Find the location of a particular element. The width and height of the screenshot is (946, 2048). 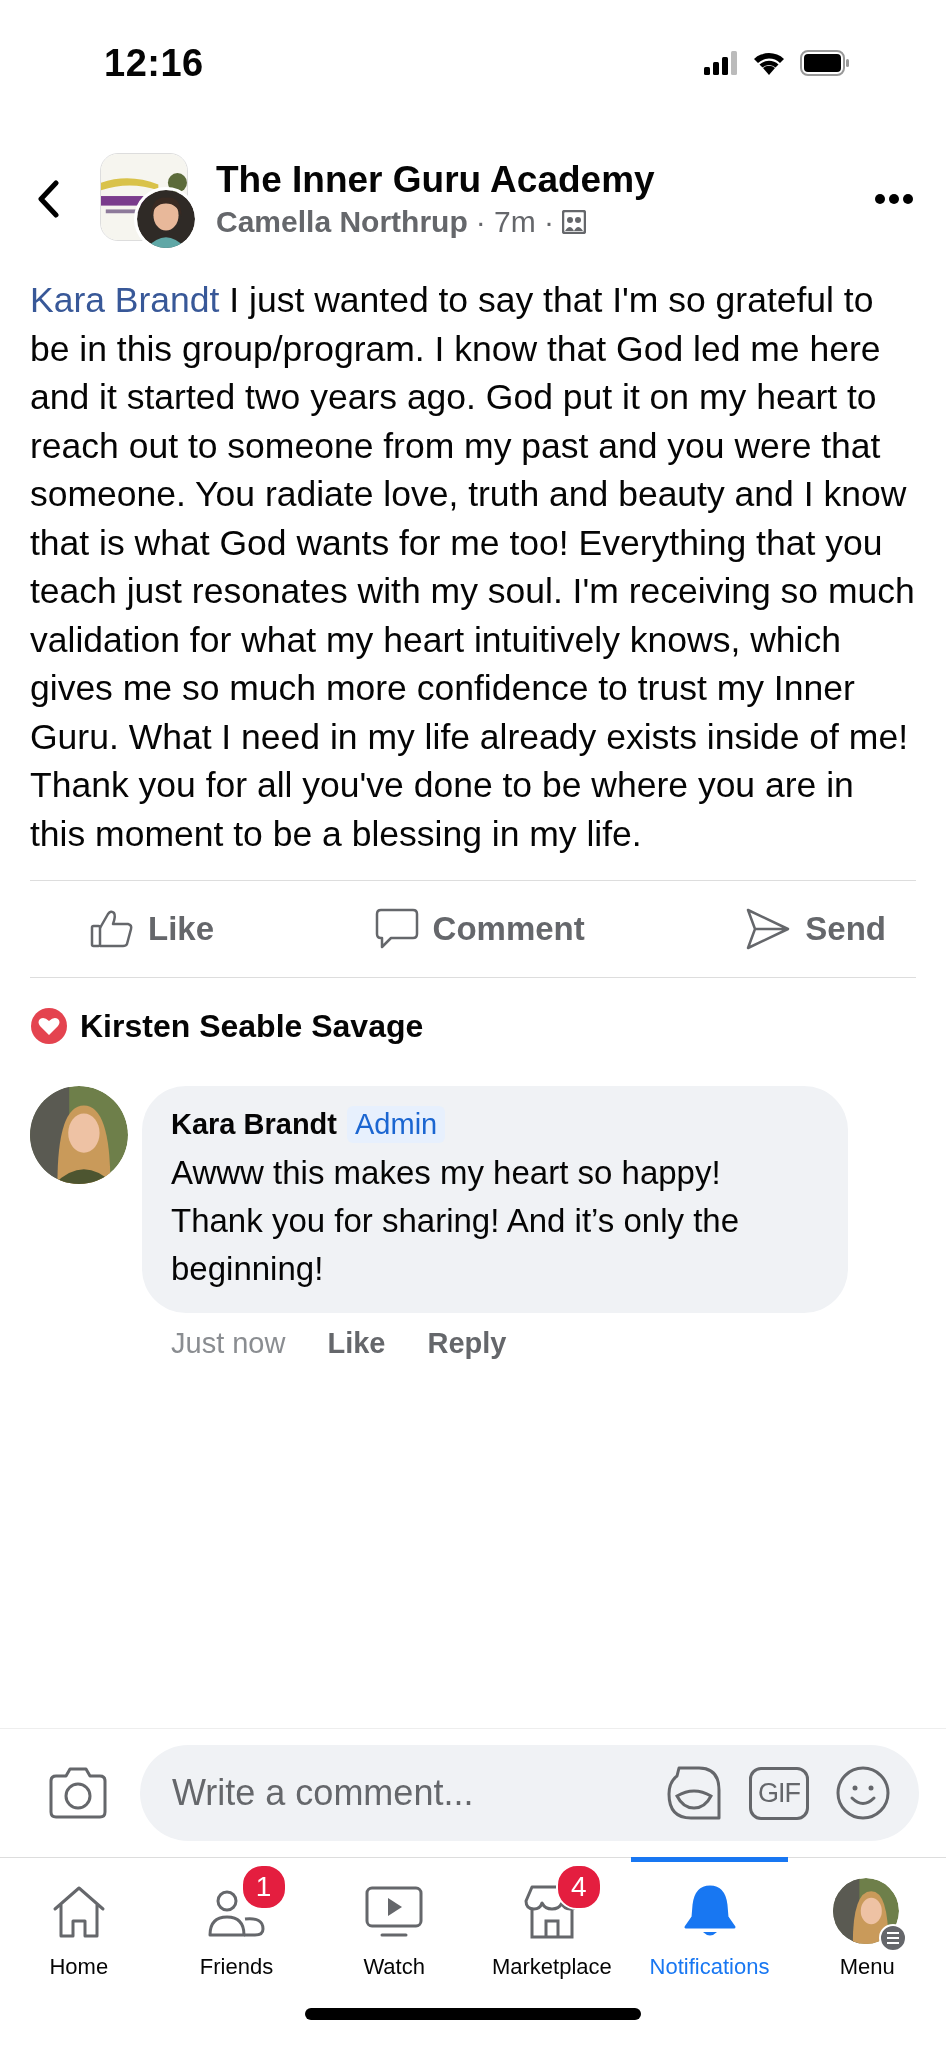

camera-icon is located at coordinates (78, 1793).